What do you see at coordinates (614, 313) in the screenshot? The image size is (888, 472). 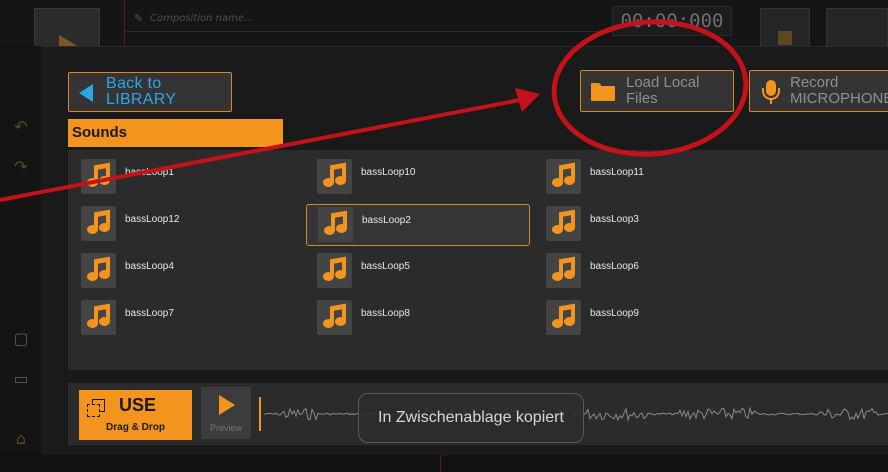 I see `sound-name: bassLoop9` at bounding box center [614, 313].